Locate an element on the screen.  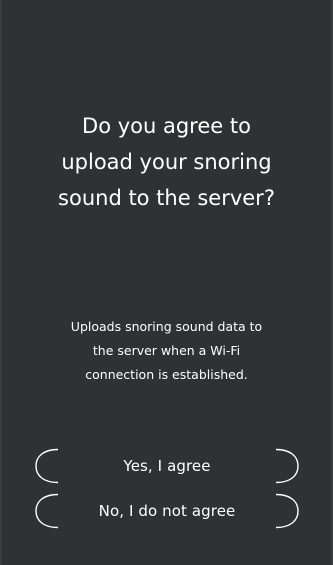
disagree-button: No, I do not agree is located at coordinates (167, 511).